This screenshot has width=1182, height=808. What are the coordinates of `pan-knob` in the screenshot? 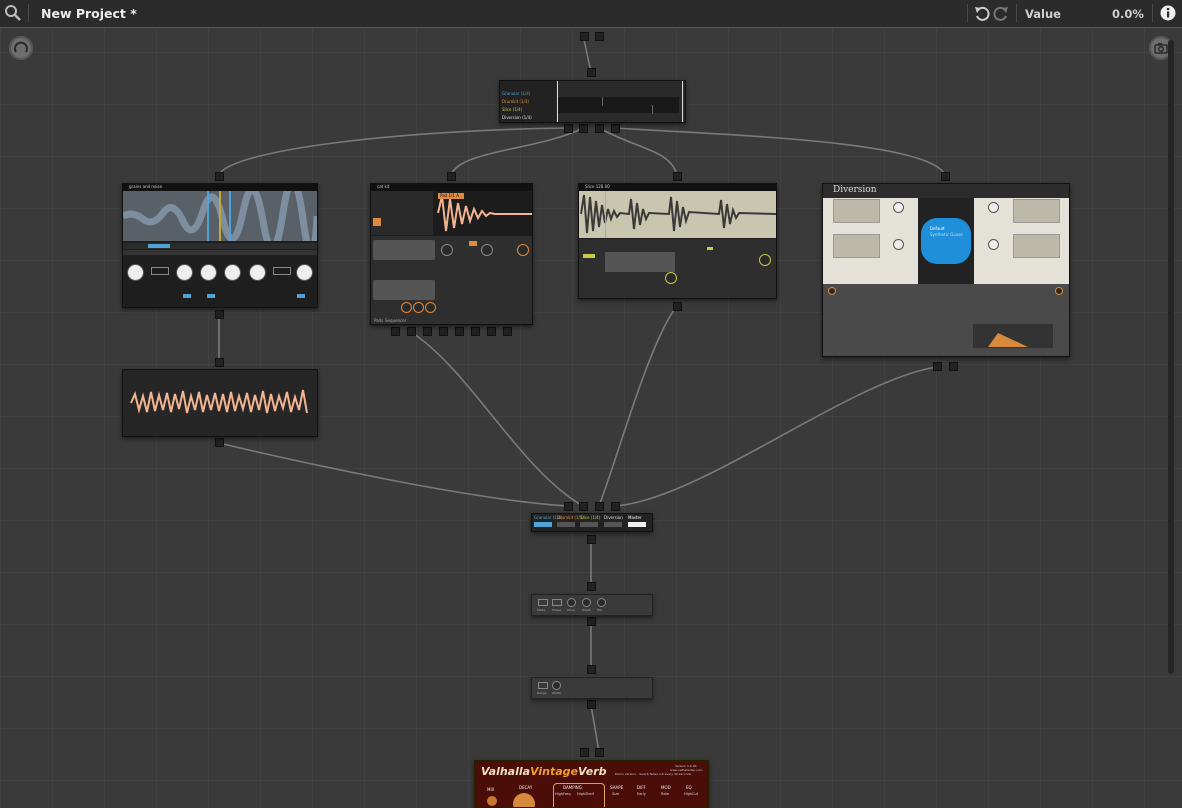 It's located at (304, 272).